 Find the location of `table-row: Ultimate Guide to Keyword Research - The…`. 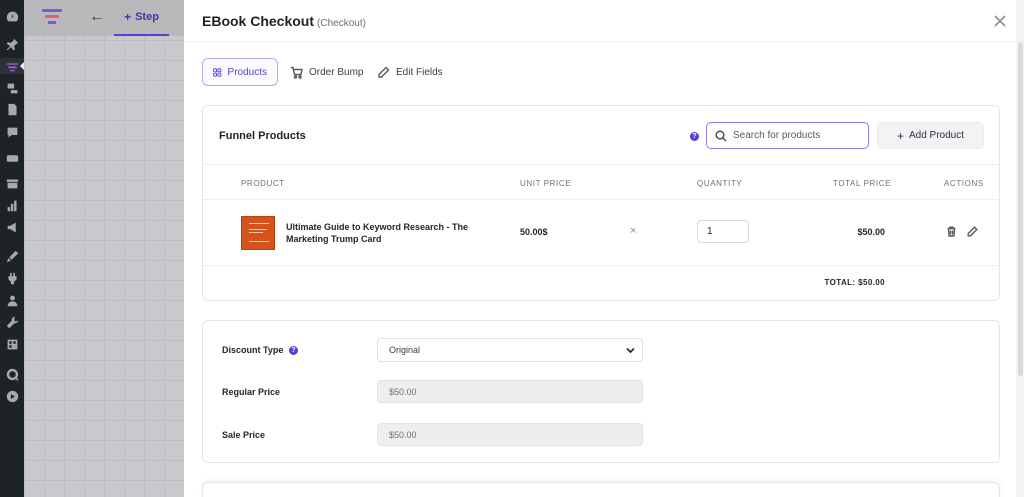

table-row: Ultimate Guide to Keyword Research - The… is located at coordinates (601, 233).